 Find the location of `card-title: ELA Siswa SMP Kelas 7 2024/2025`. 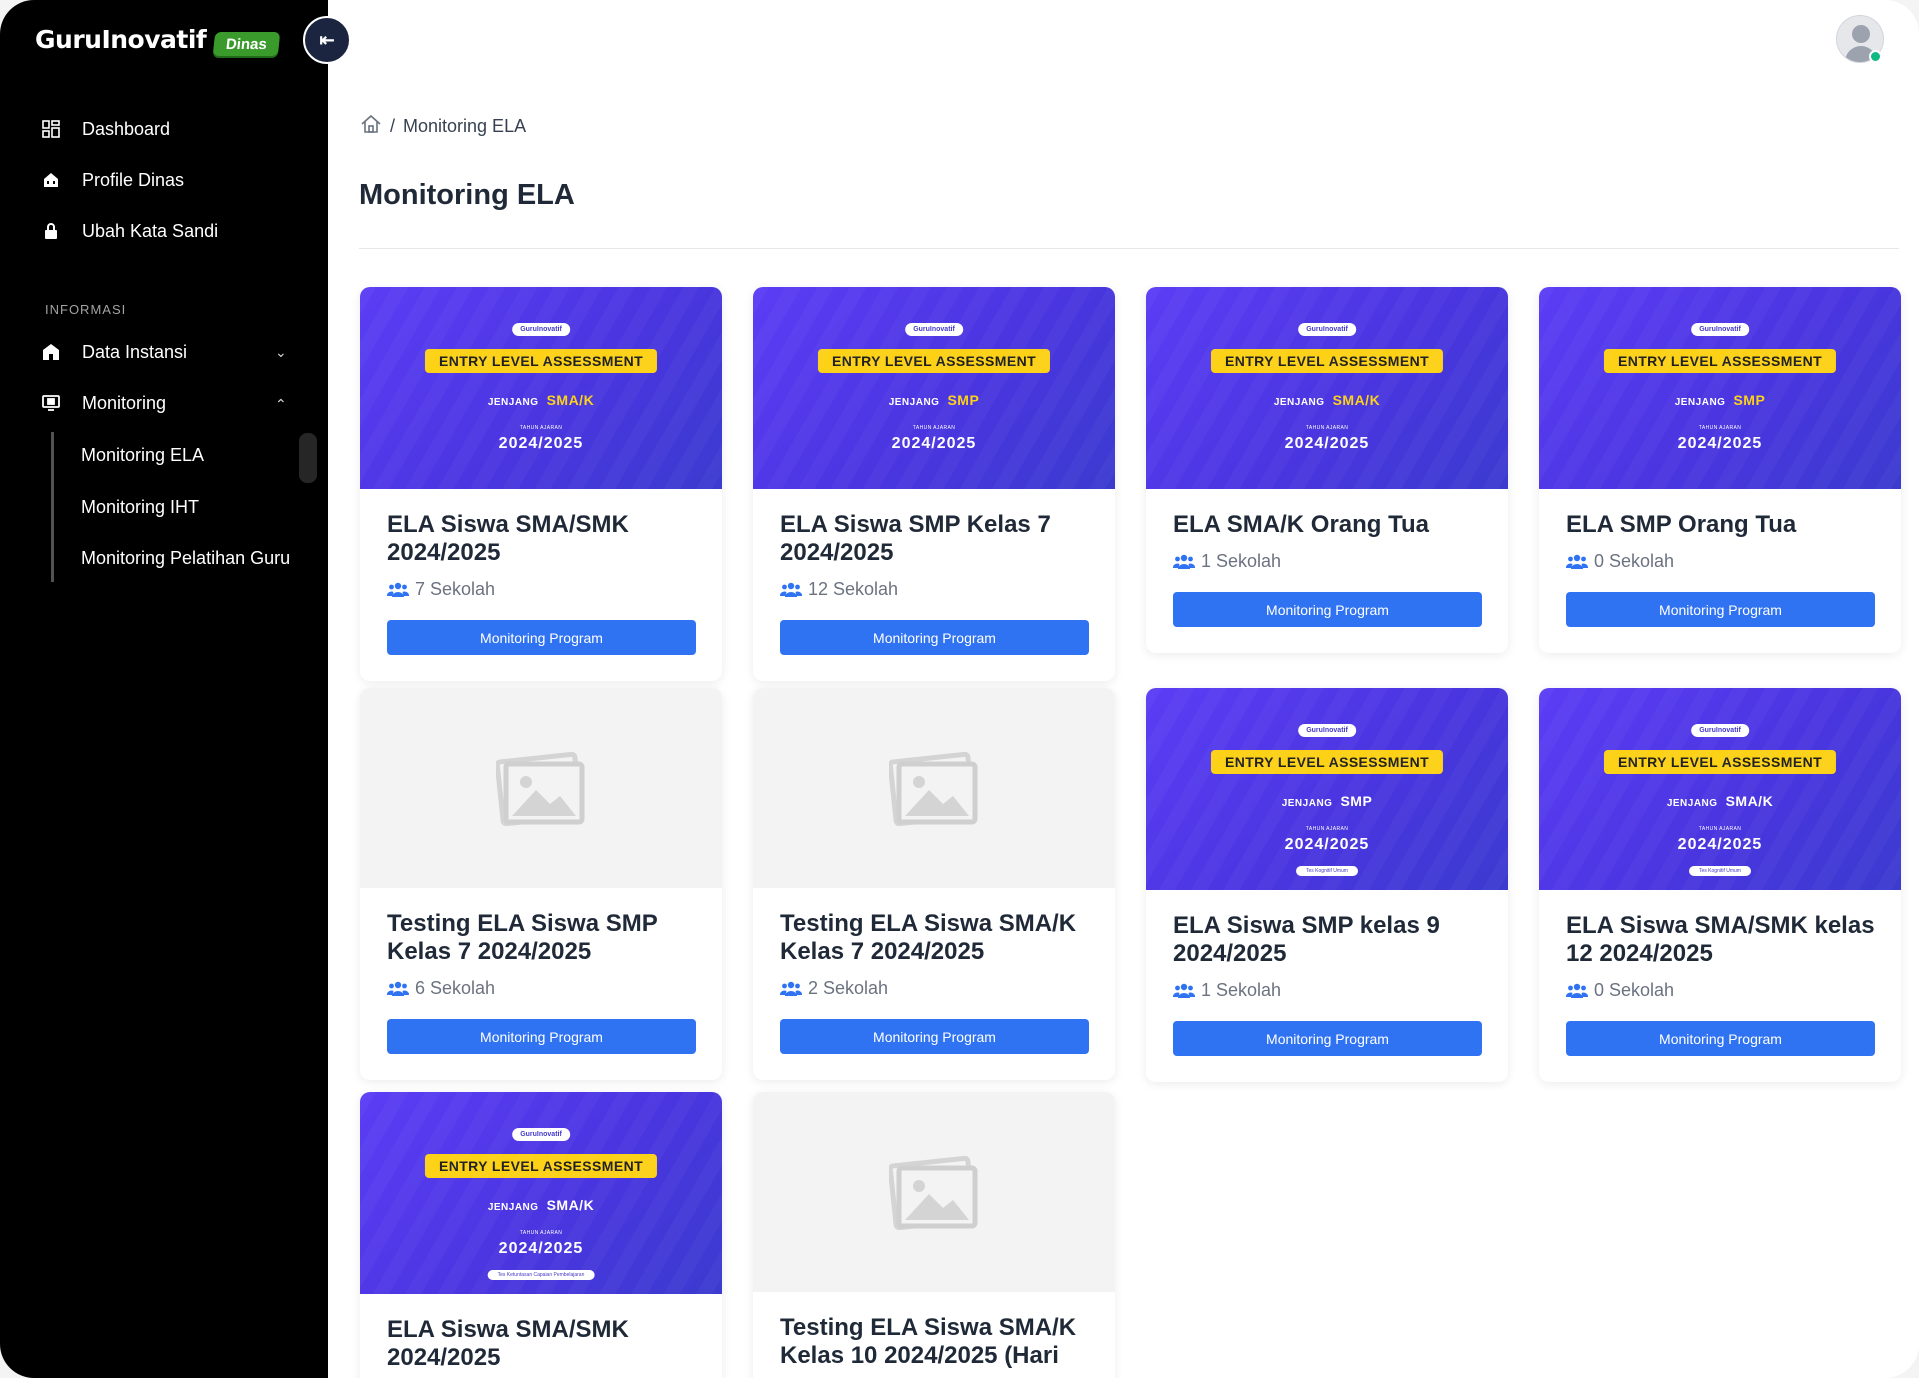

card-title: ELA Siswa SMP Kelas 7 2024/2025 is located at coordinates (934, 539).